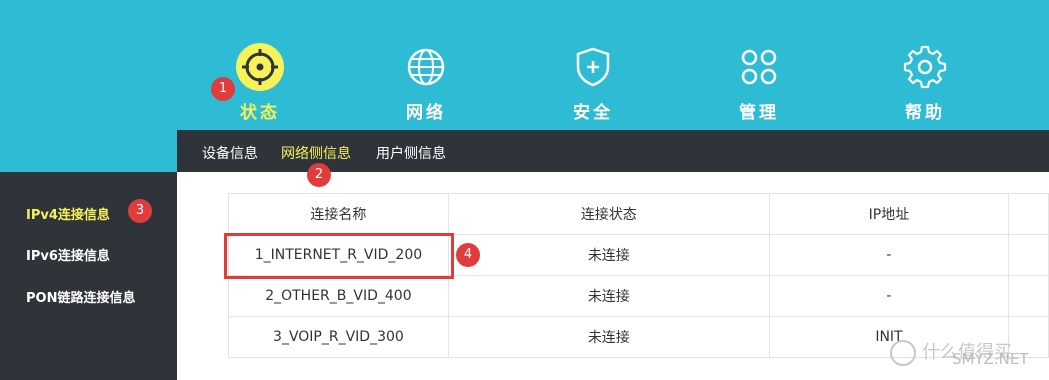  Describe the element at coordinates (68, 213) in the screenshot. I see `sidebar-item-ipv4: IPv4连接信息` at that location.